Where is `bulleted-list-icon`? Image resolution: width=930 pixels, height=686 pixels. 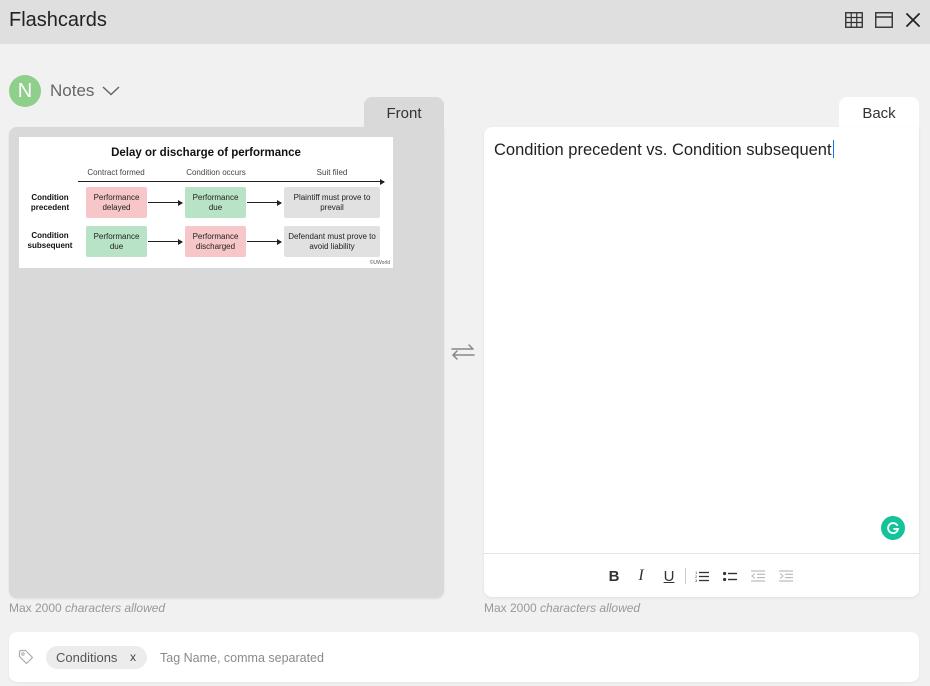 bulleted-list-icon is located at coordinates (730, 576).